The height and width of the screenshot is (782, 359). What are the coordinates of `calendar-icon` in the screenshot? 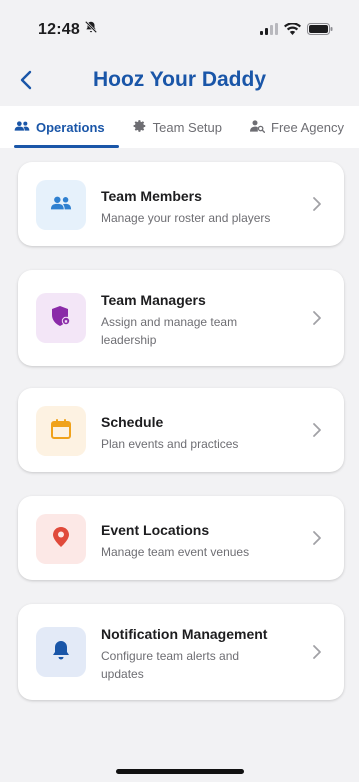 It's located at (61, 431).